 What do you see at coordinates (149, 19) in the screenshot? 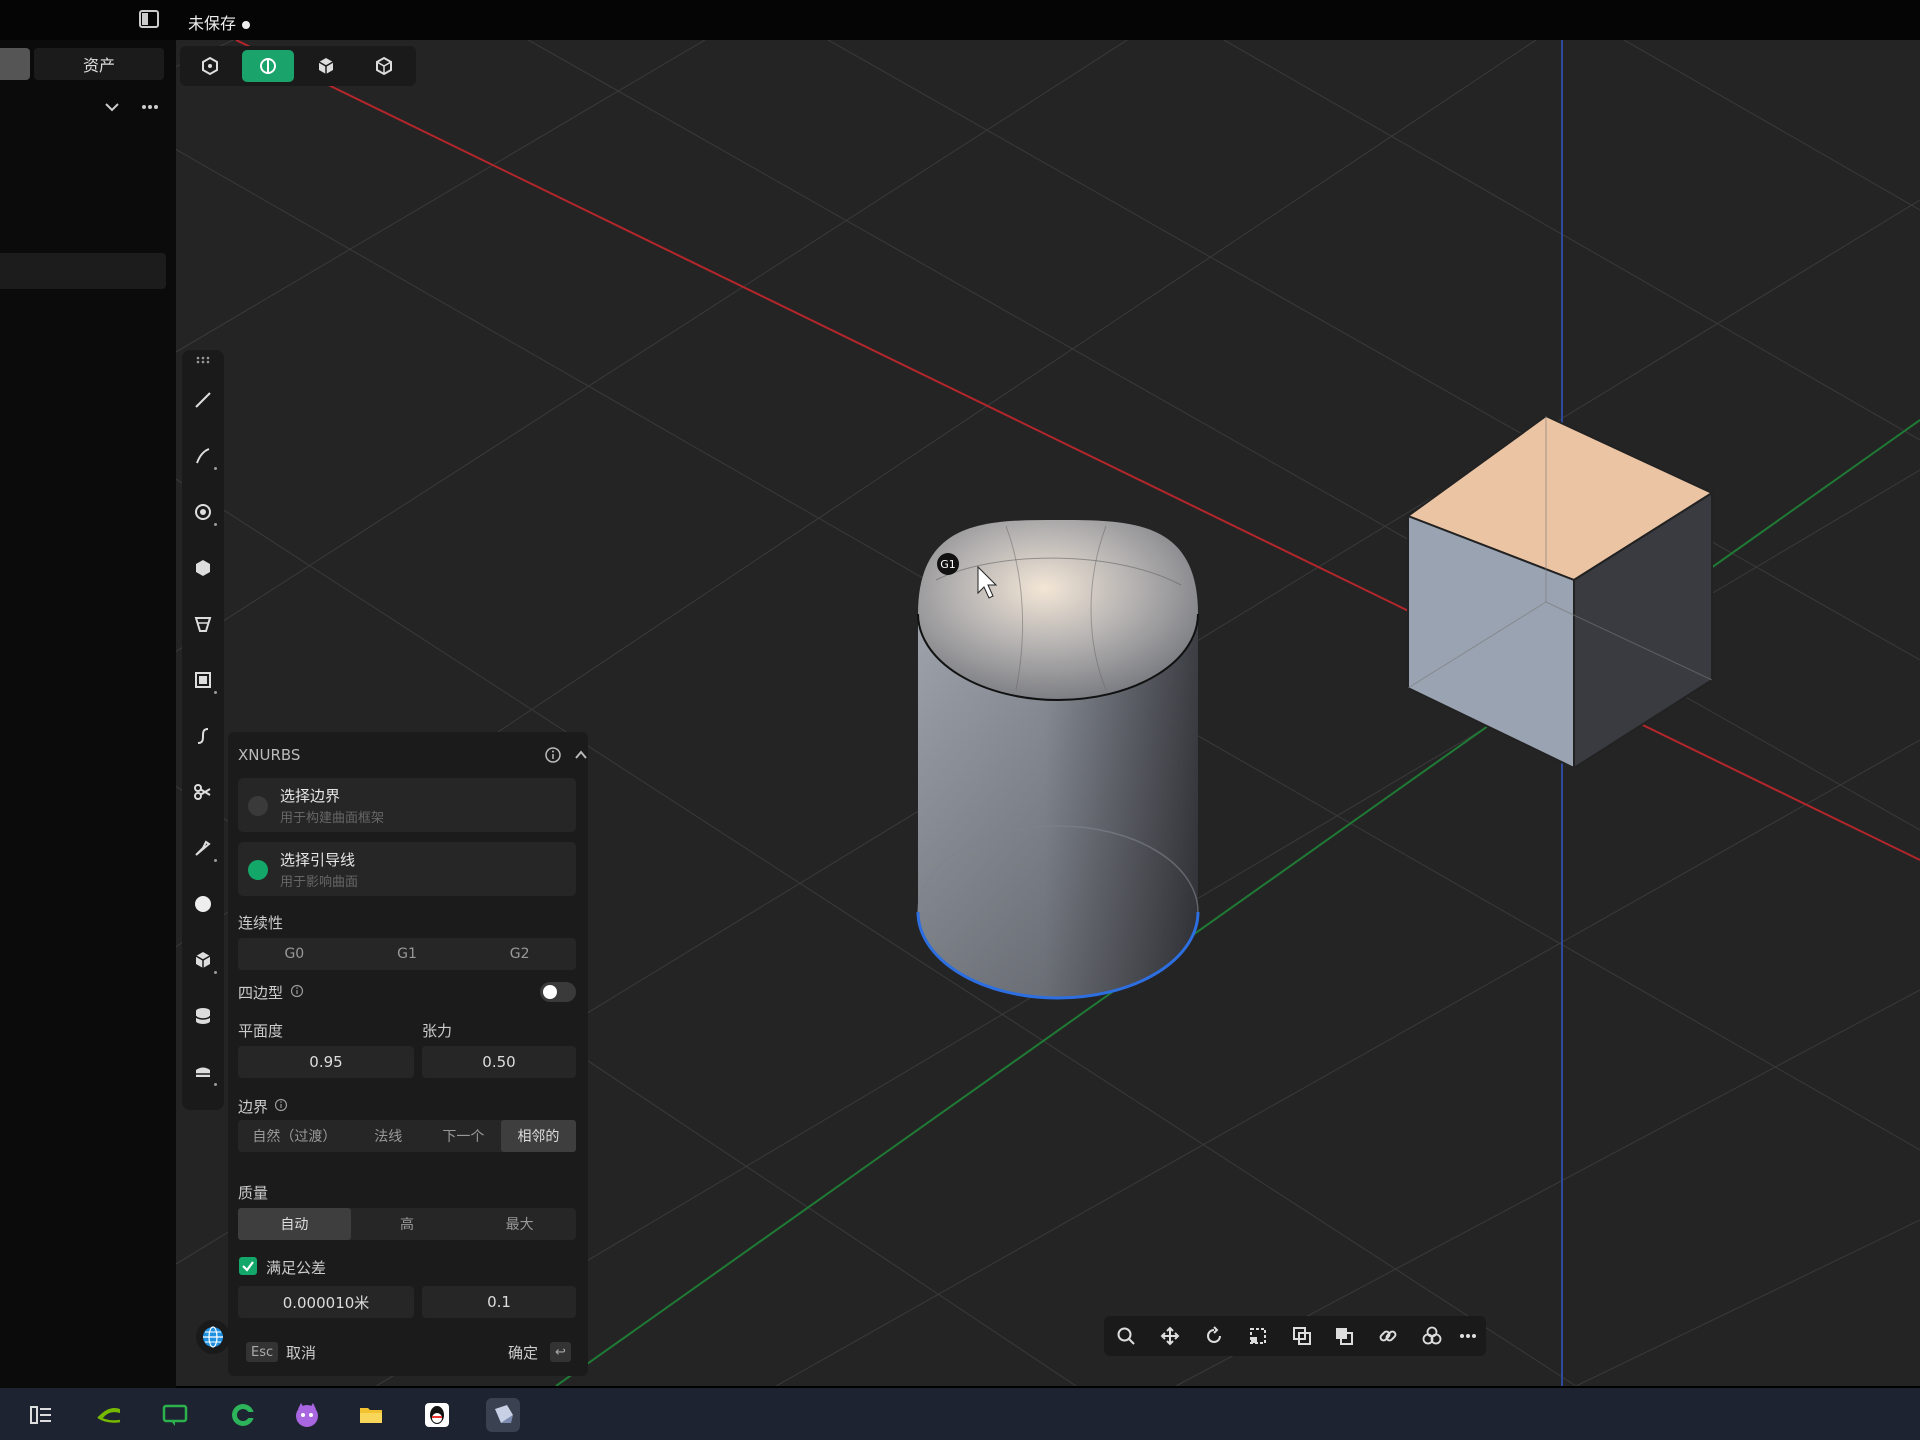
I see `panel-toggle-icon` at bounding box center [149, 19].